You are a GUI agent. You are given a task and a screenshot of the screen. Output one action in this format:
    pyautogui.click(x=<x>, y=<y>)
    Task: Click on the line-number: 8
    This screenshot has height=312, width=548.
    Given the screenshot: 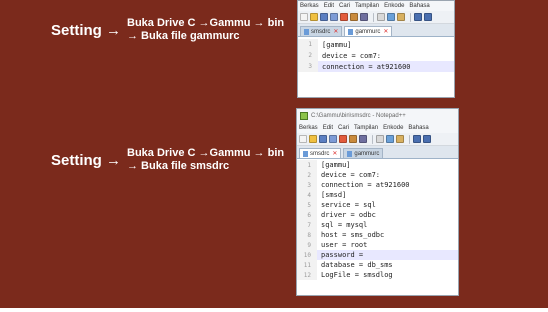 What is the action you would take?
    pyautogui.click(x=307, y=235)
    